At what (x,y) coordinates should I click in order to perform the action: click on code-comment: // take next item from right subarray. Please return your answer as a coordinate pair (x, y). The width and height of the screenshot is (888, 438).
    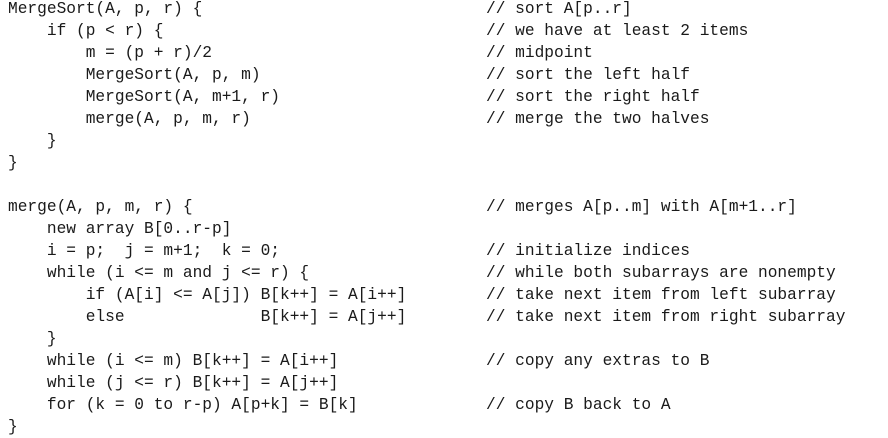
    Looking at the image, I should click on (666, 317).